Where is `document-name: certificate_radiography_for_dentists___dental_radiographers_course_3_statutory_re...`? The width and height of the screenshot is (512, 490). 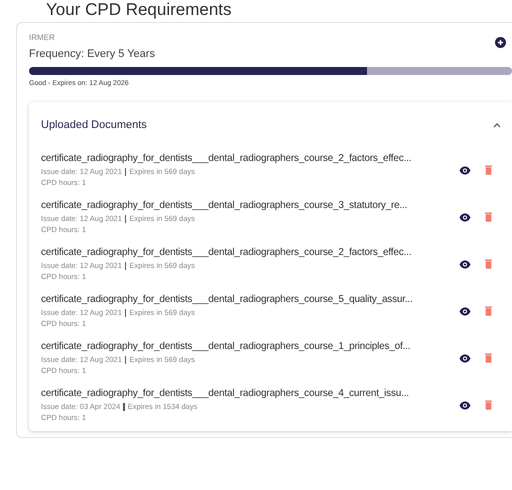
document-name: certificate_radiography_for_dentists___dental_radiographers_course_3_statutory_re... is located at coordinates (224, 205).